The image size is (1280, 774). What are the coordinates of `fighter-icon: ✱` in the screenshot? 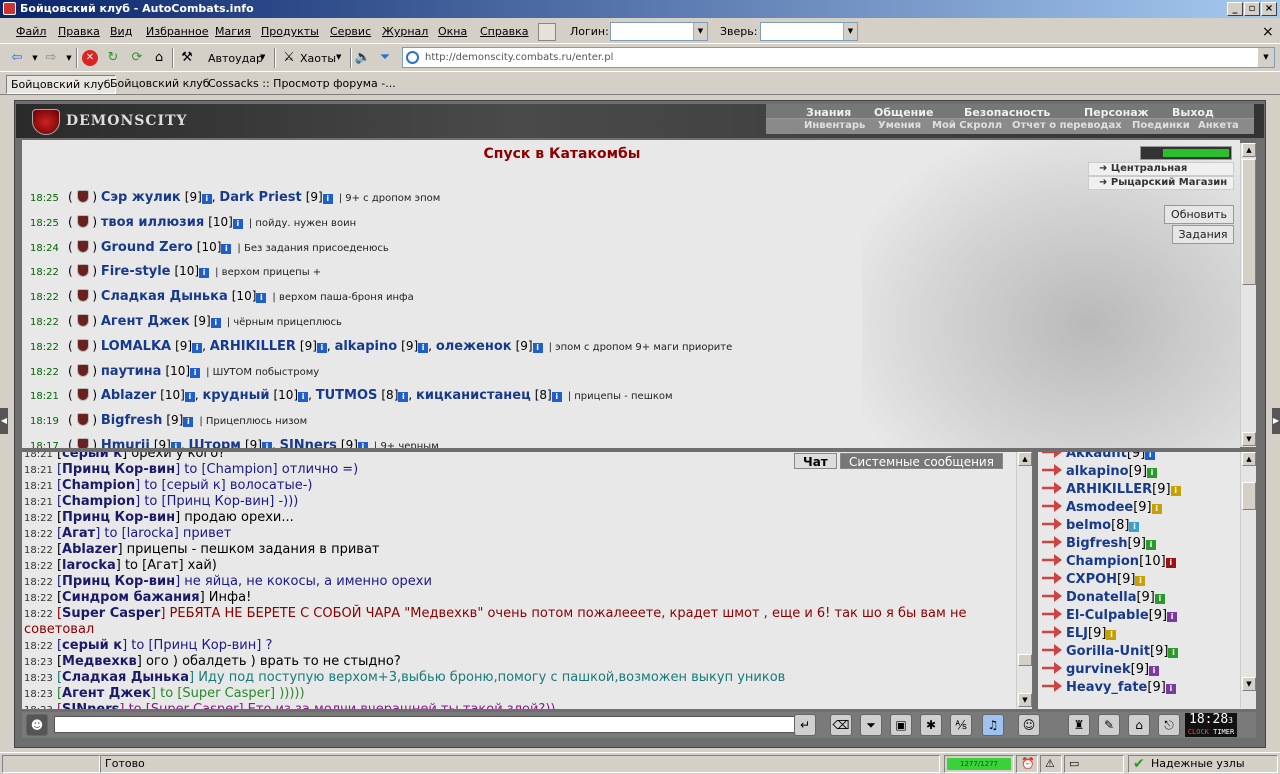 It's located at (931, 725).